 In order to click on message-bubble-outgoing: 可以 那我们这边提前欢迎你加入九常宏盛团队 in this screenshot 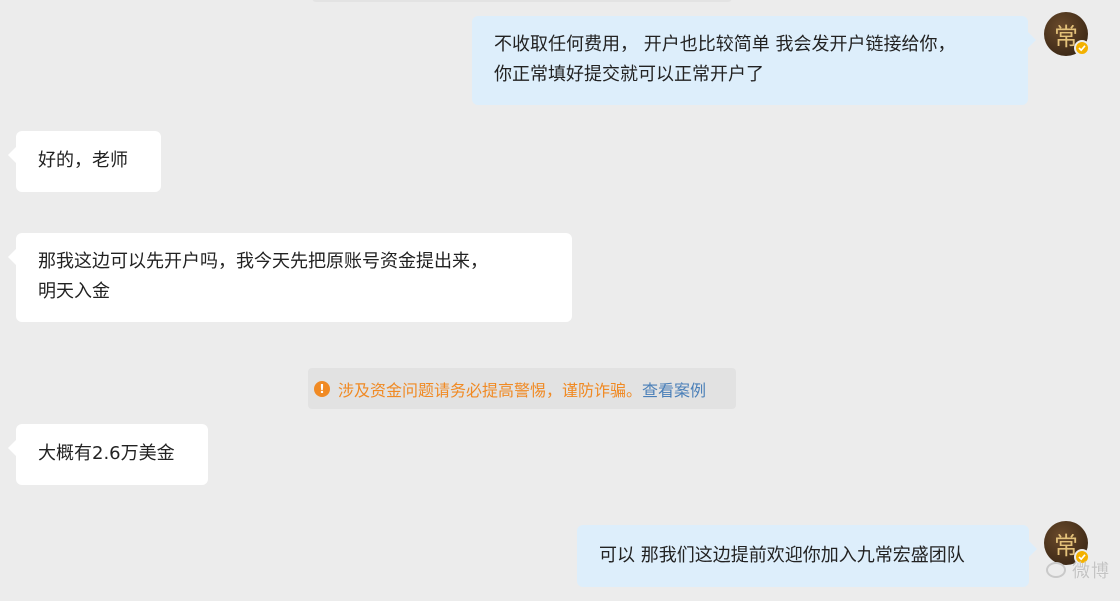, I will do `click(807, 556)`.